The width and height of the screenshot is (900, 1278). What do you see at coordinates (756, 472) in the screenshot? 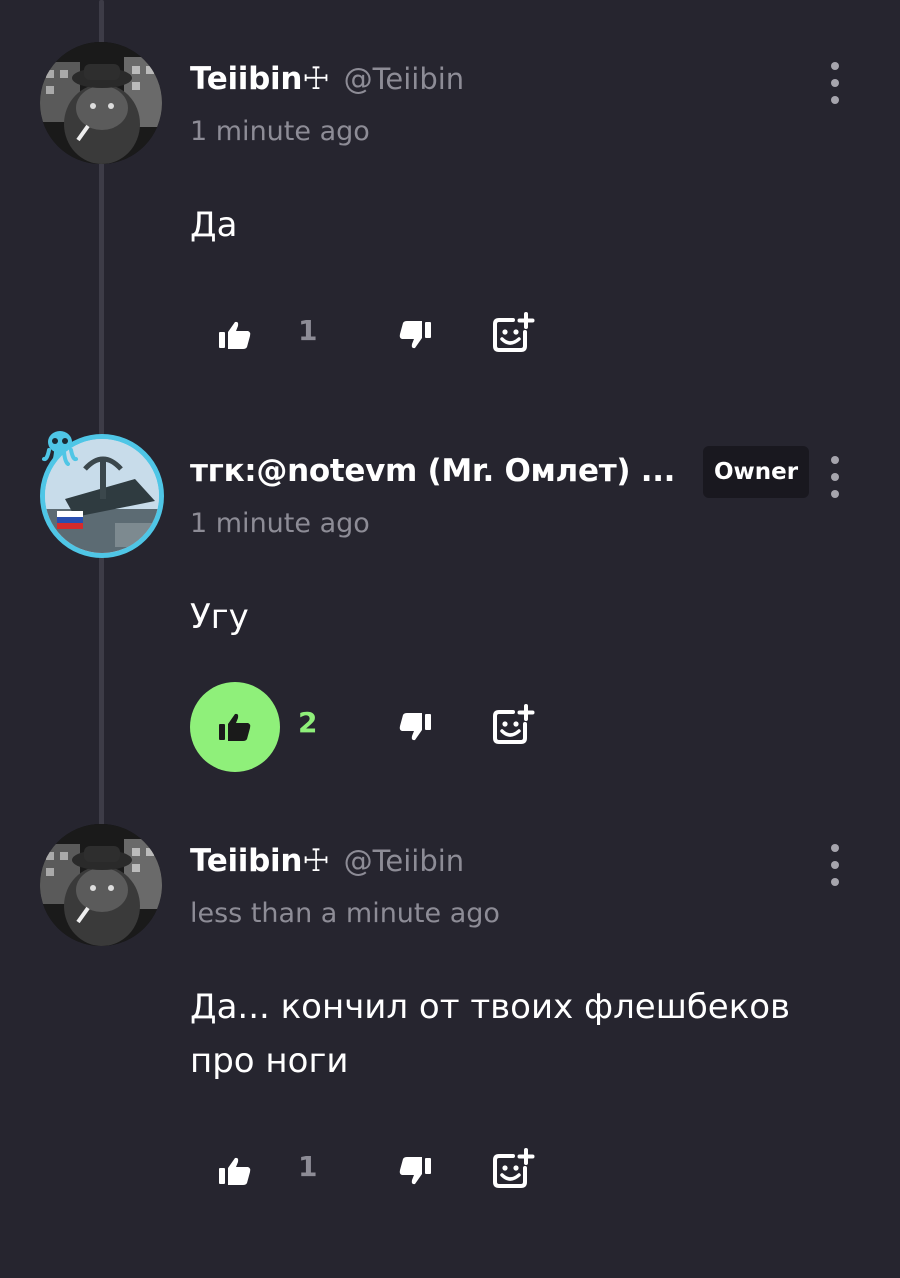
I see `owner-badge: Owner` at bounding box center [756, 472].